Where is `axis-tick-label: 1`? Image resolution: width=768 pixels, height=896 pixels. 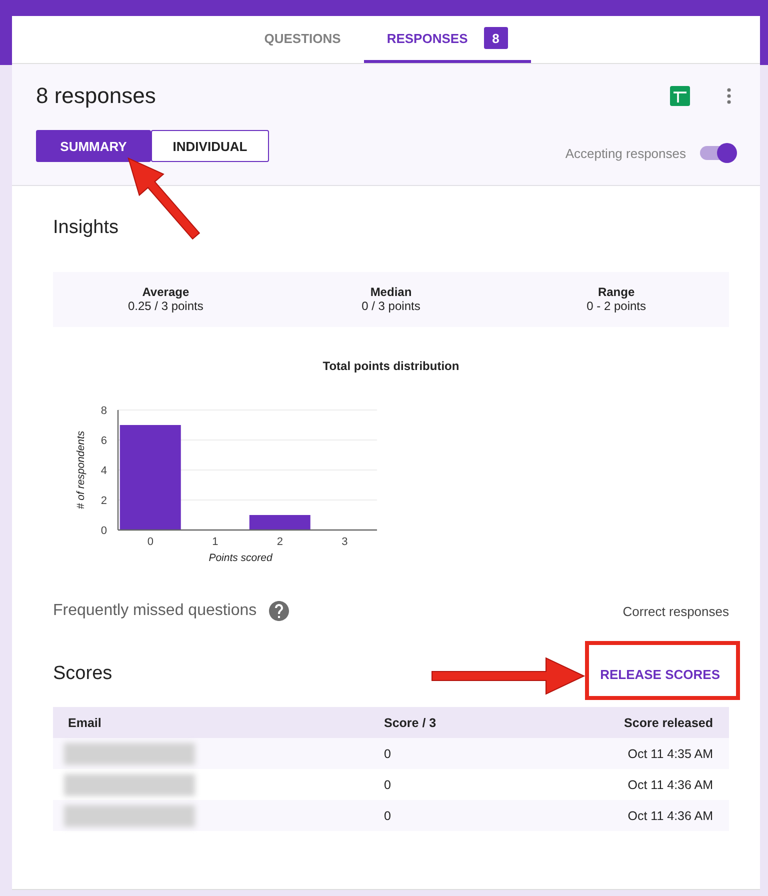
axis-tick-label: 1 is located at coordinates (215, 542).